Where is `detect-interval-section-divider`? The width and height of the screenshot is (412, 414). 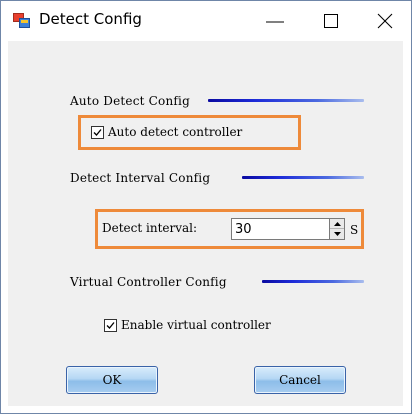 detect-interval-section-divider is located at coordinates (303, 177).